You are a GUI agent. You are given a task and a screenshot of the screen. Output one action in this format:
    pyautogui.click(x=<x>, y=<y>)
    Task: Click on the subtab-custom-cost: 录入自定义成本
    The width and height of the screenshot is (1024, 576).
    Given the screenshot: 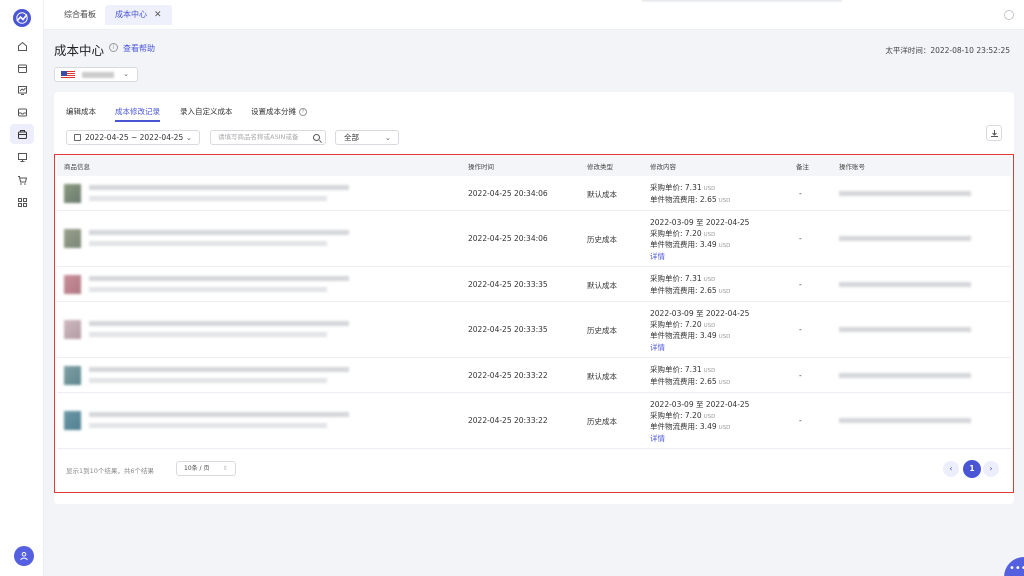 What is the action you would take?
    pyautogui.click(x=206, y=111)
    